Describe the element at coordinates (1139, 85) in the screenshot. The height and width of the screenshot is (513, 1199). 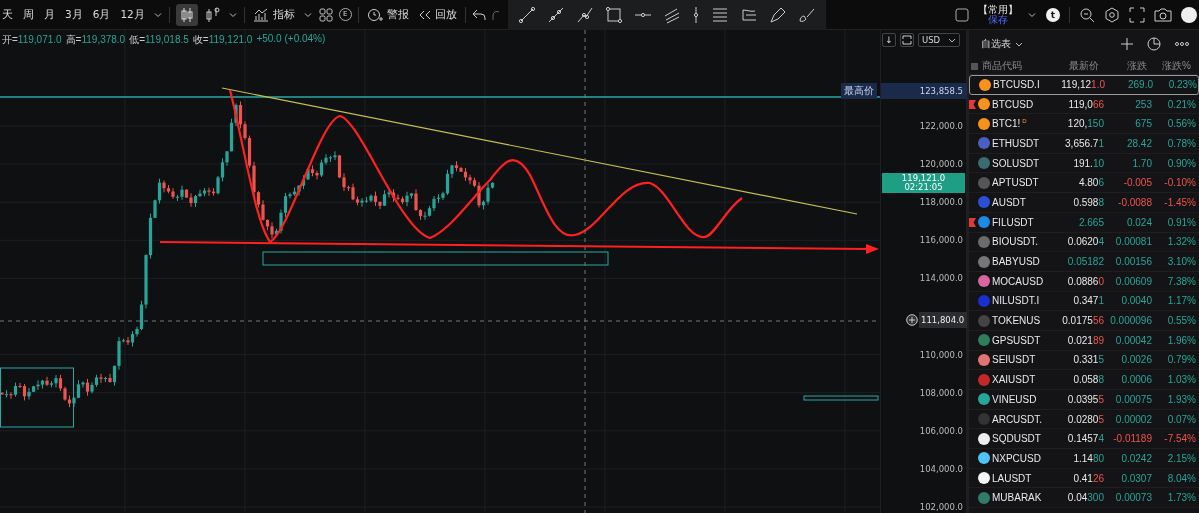
I see `change-text: 269.0` at that location.